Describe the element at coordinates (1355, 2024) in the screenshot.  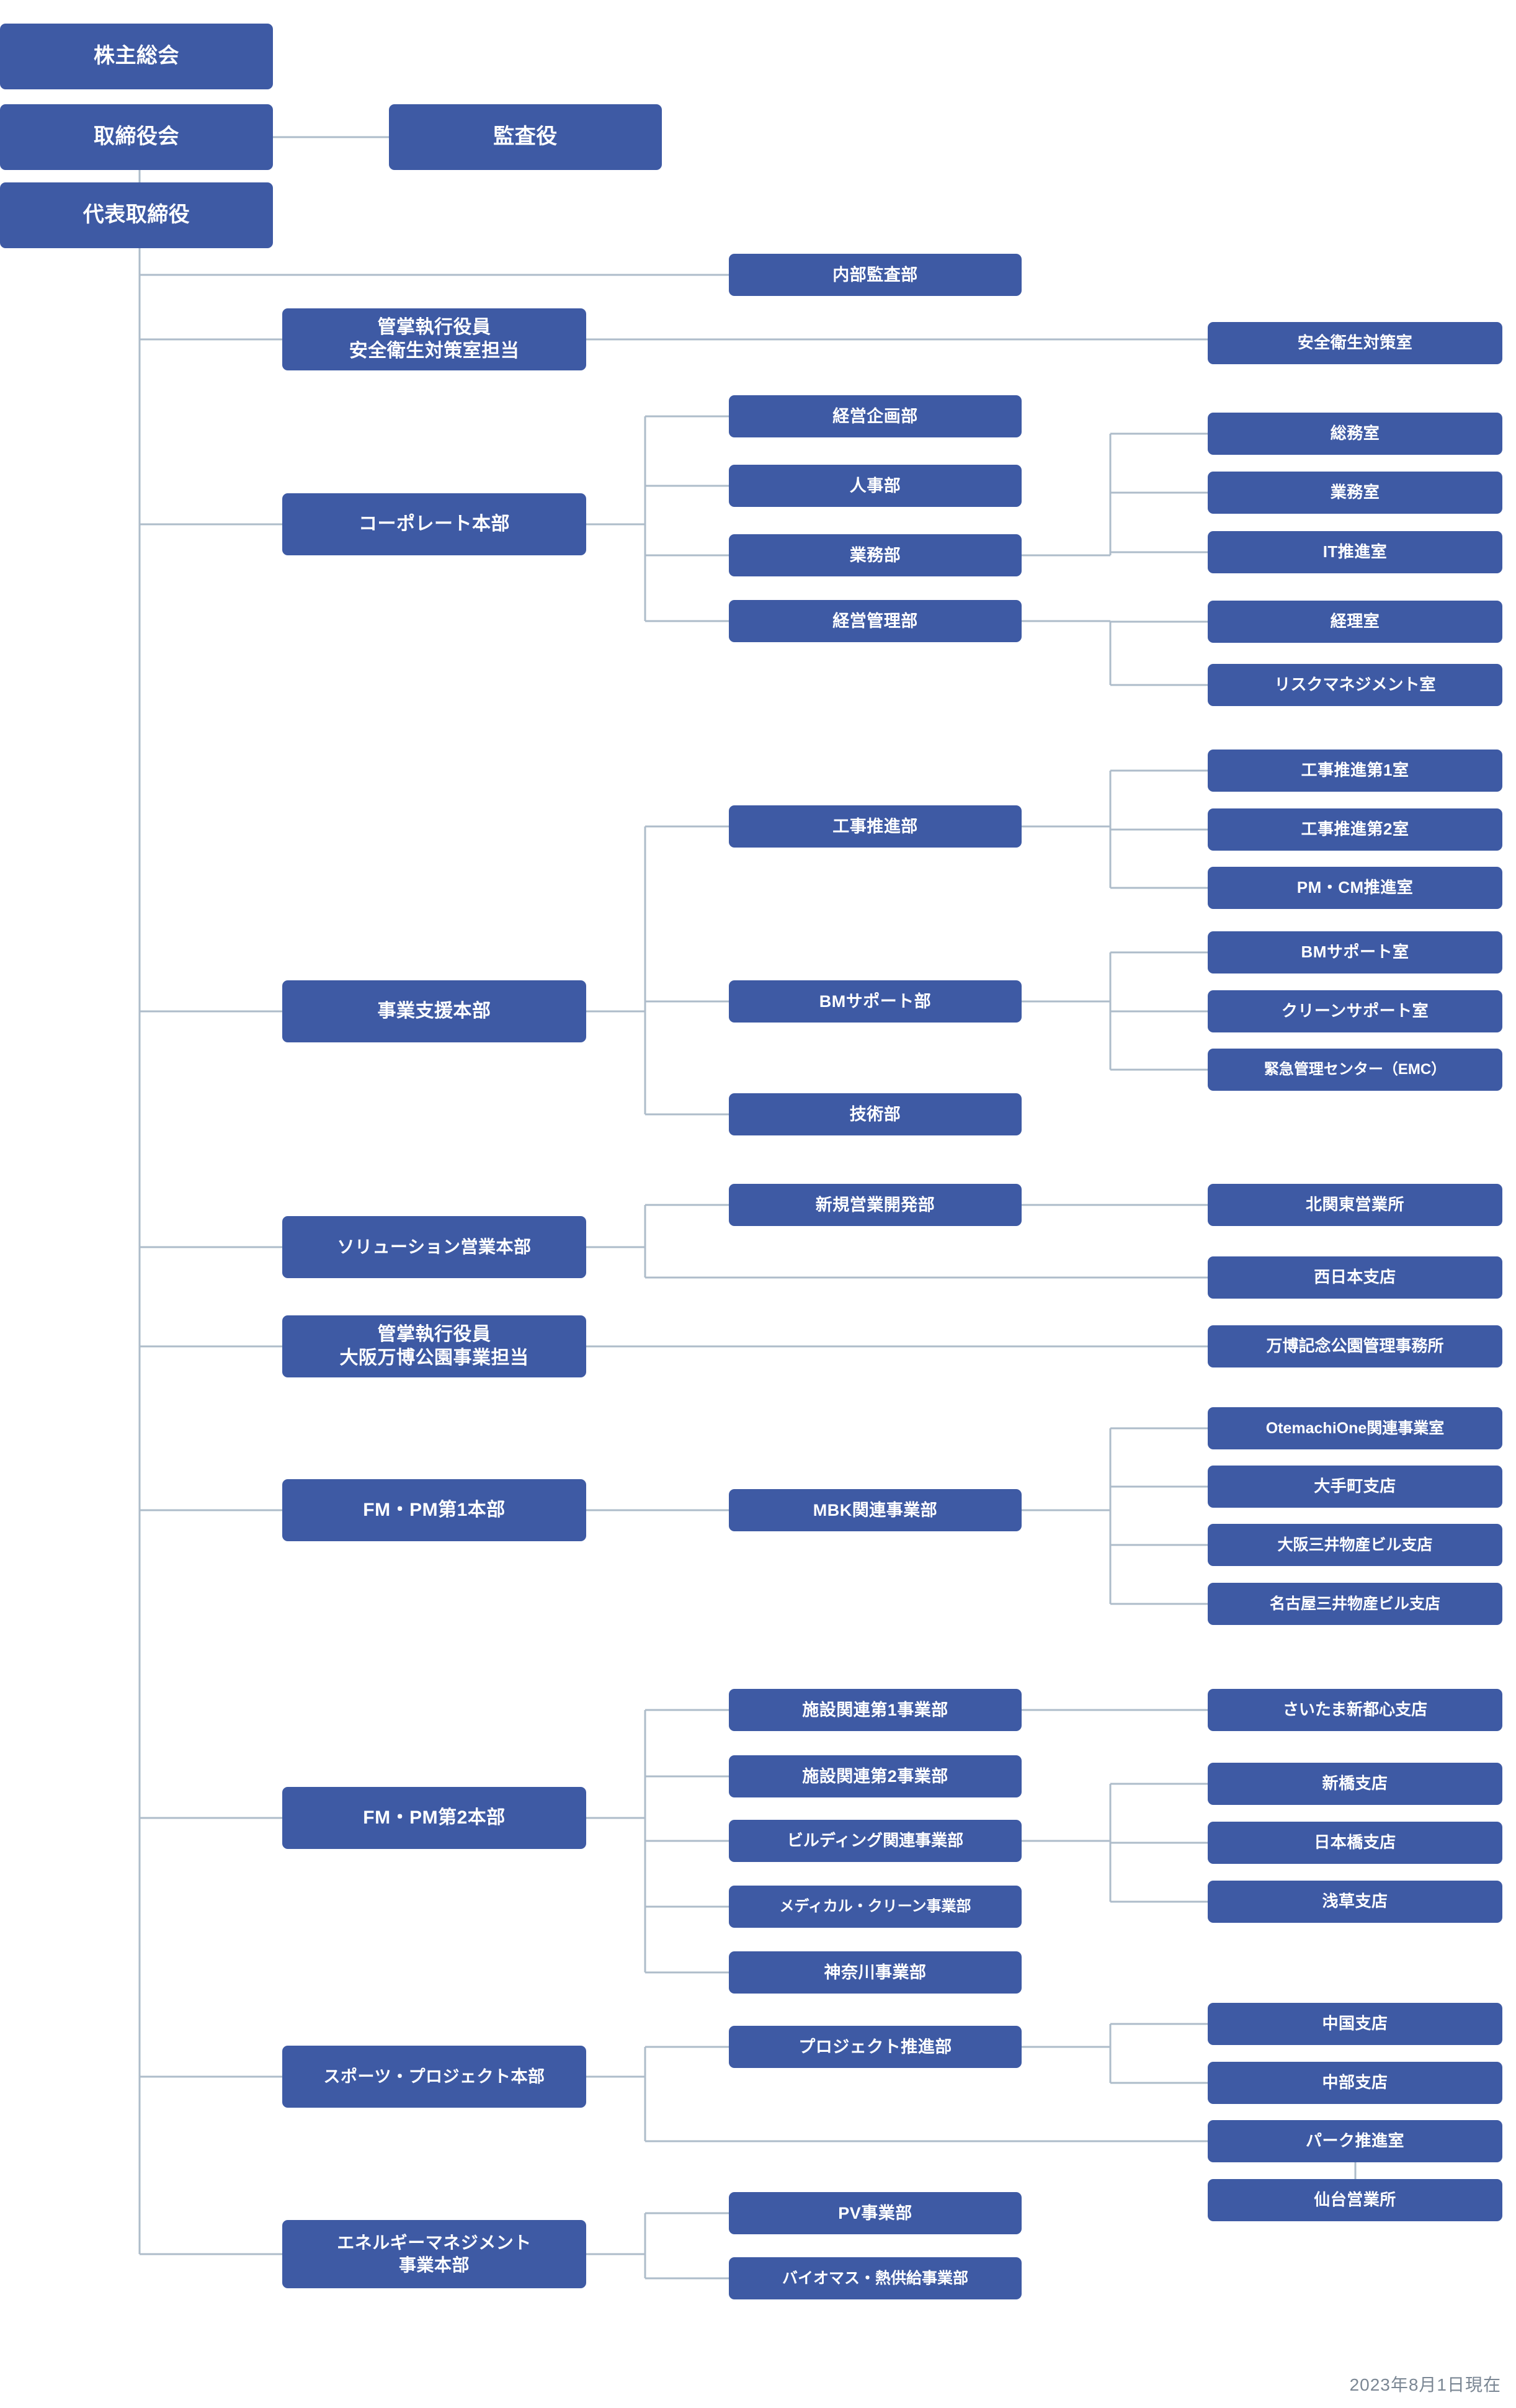
I see `node-chugoku-branch: 中国支店` at that location.